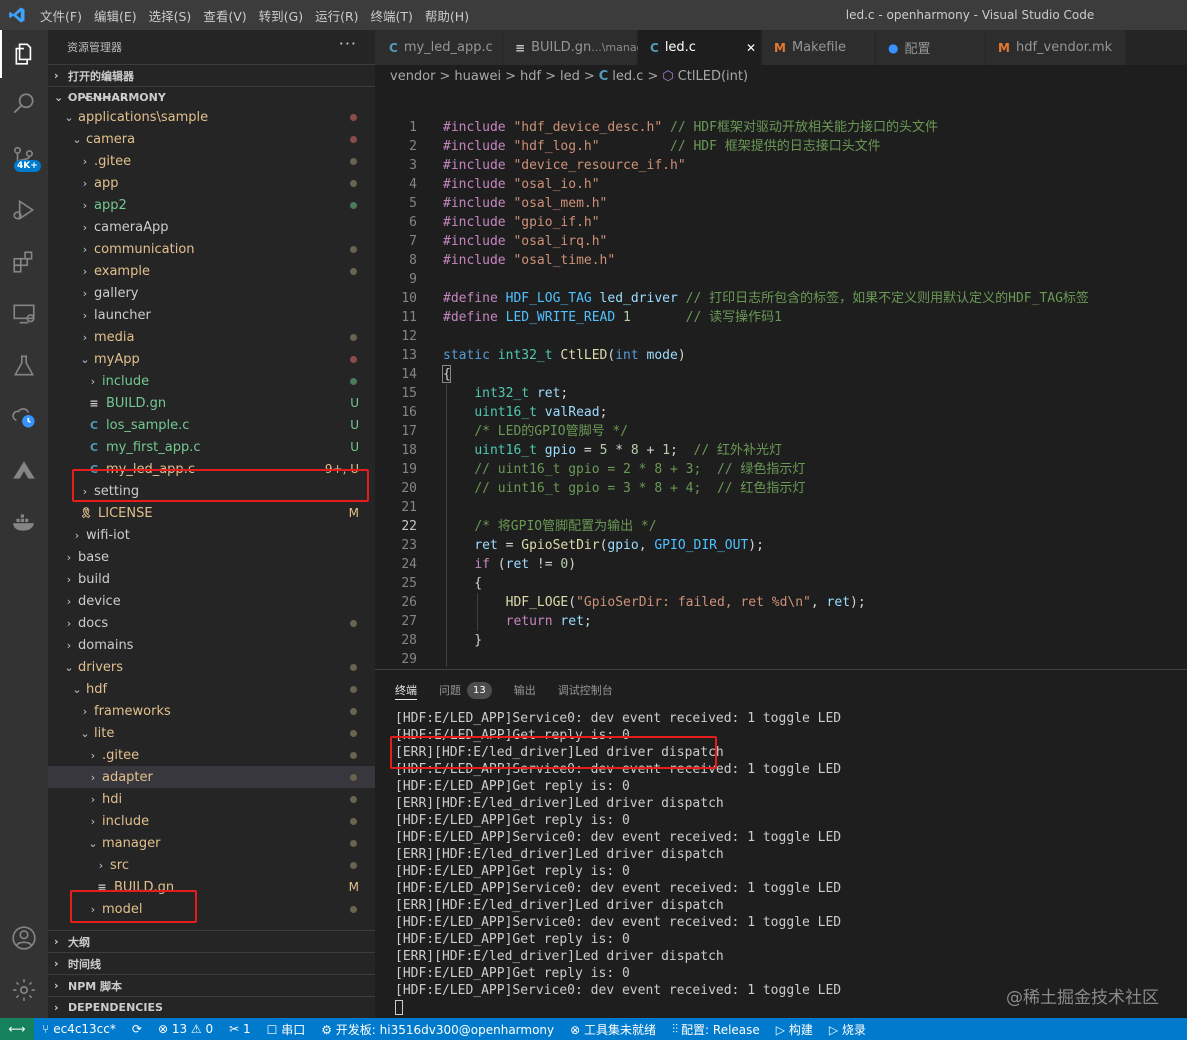  Describe the element at coordinates (517, 621) in the screenshot. I see `code-line: return ret;` at that location.